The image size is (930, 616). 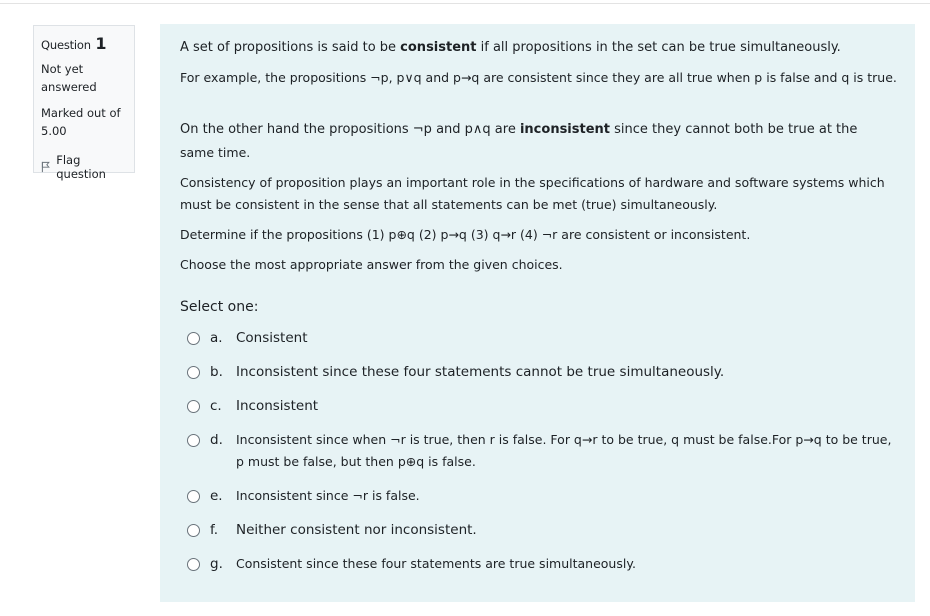 I want to click on question-number-value: 1, so click(x=101, y=43).